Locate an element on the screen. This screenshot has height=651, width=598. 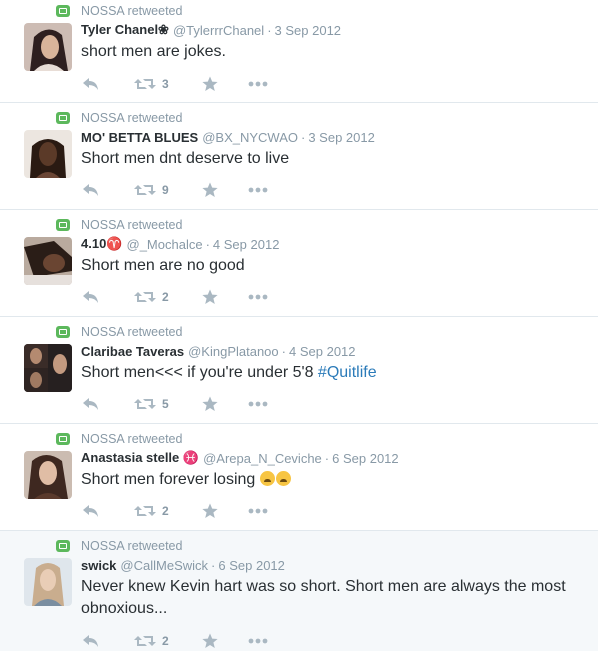
user-name: Tyler Chanel❀ is located at coordinates (125, 30).